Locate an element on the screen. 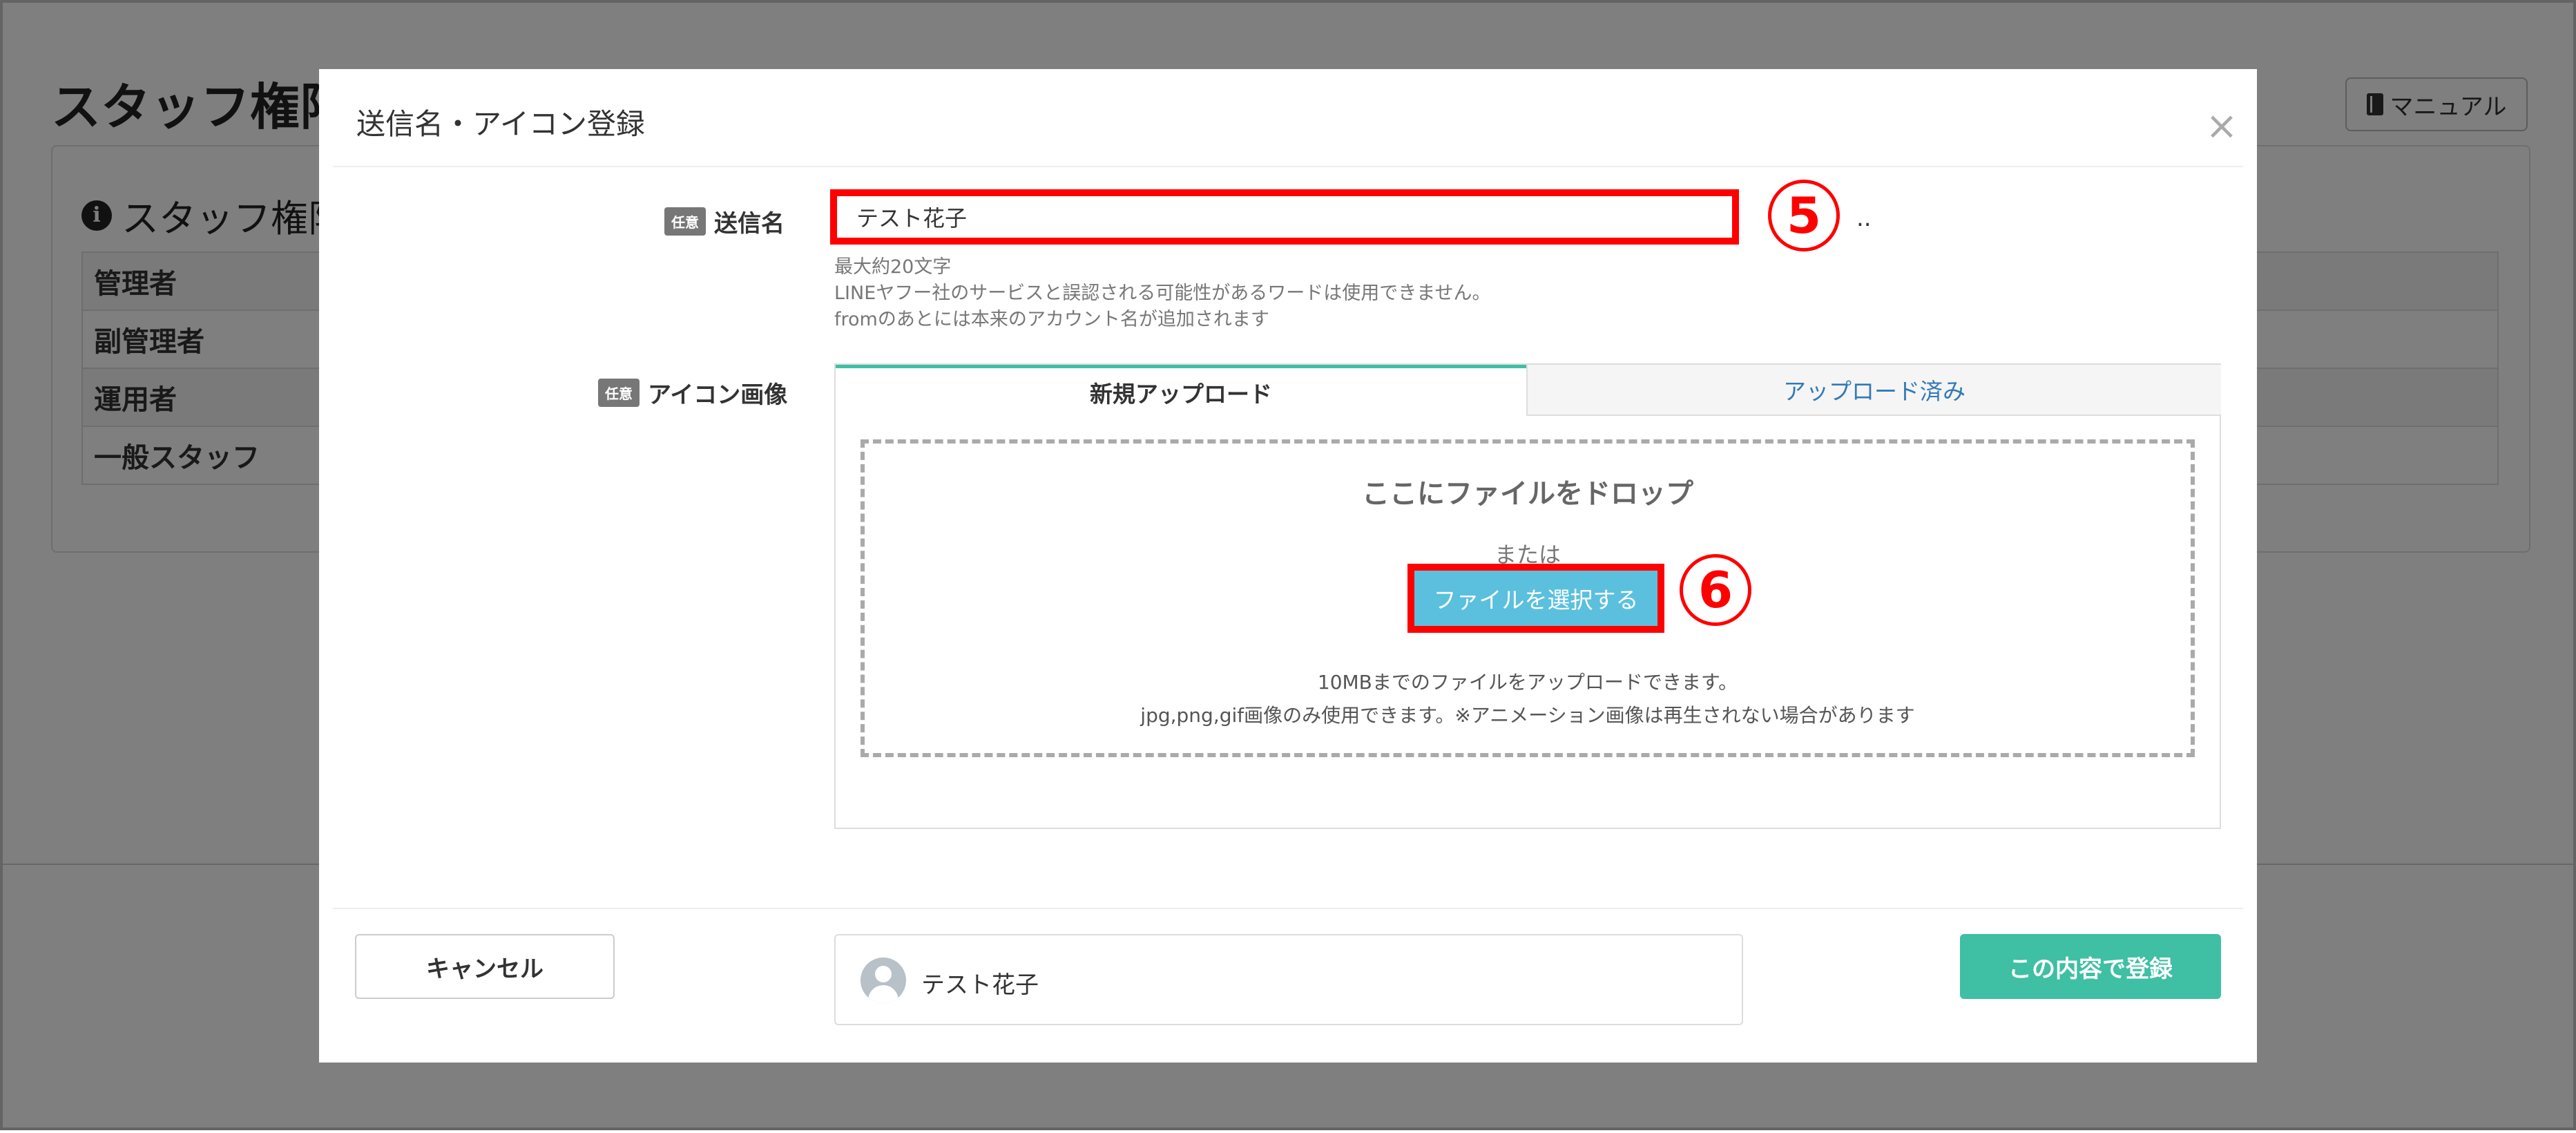 The width and height of the screenshot is (2576, 1133). close-icon: × is located at coordinates (2221, 126).